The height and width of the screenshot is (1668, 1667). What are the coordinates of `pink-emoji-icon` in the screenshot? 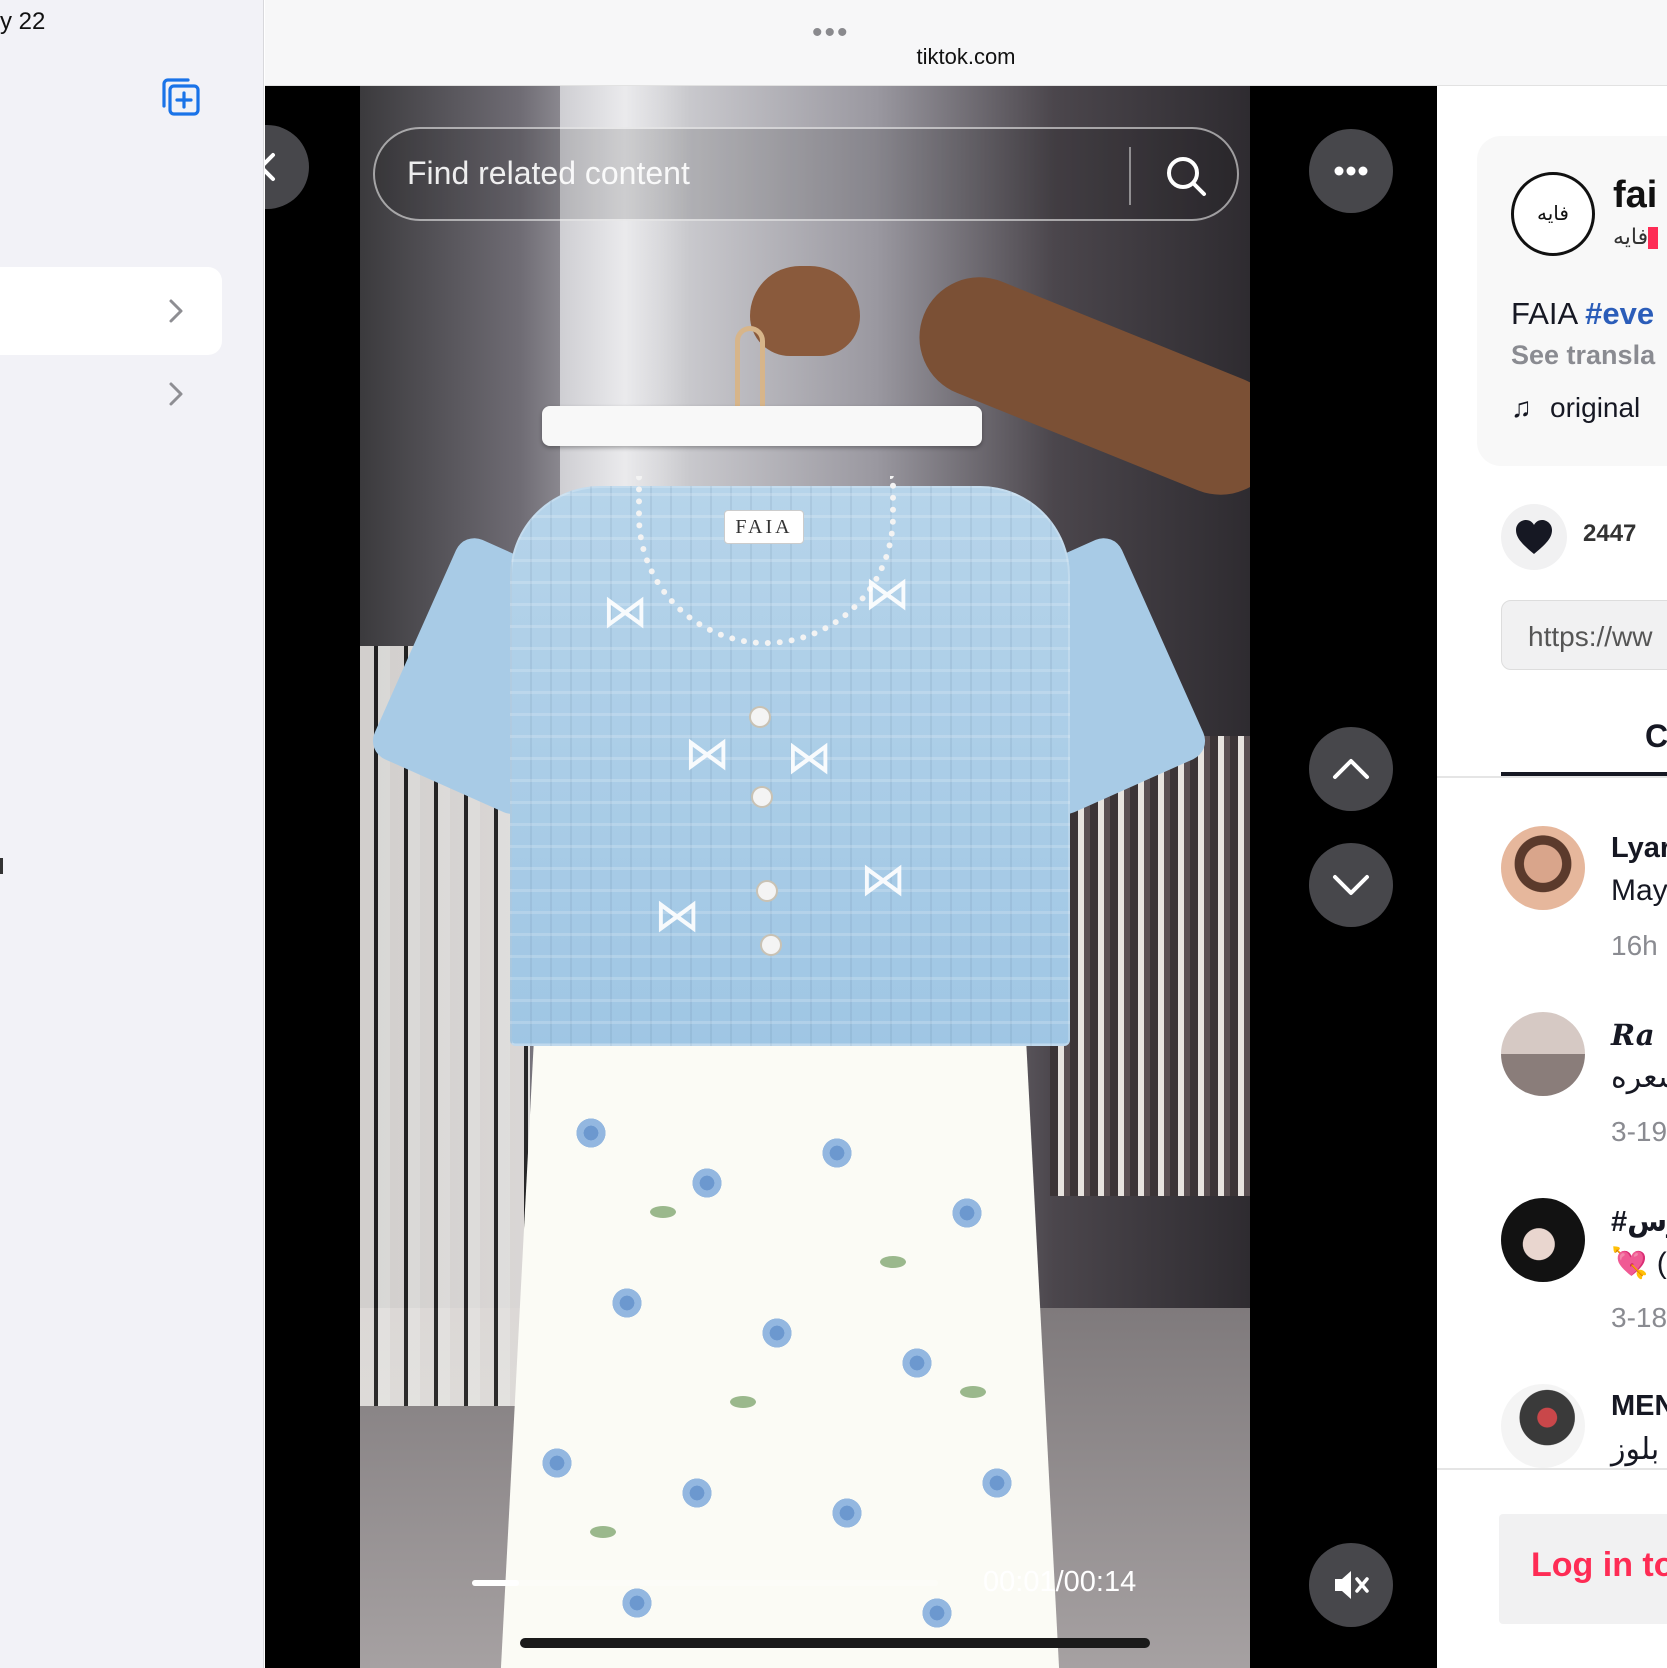 It's located at (1653, 238).